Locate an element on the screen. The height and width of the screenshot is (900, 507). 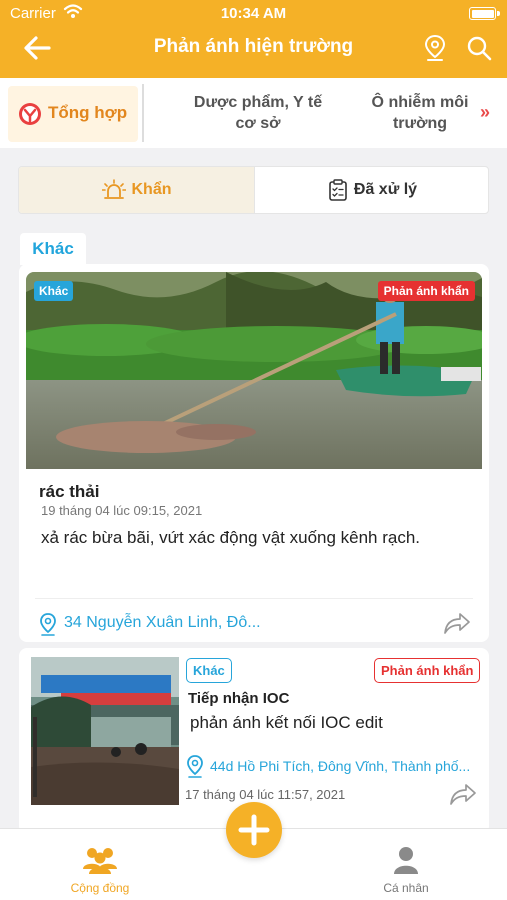
status-segment: Khẩn Đã xử lý is located at coordinates (253, 190).